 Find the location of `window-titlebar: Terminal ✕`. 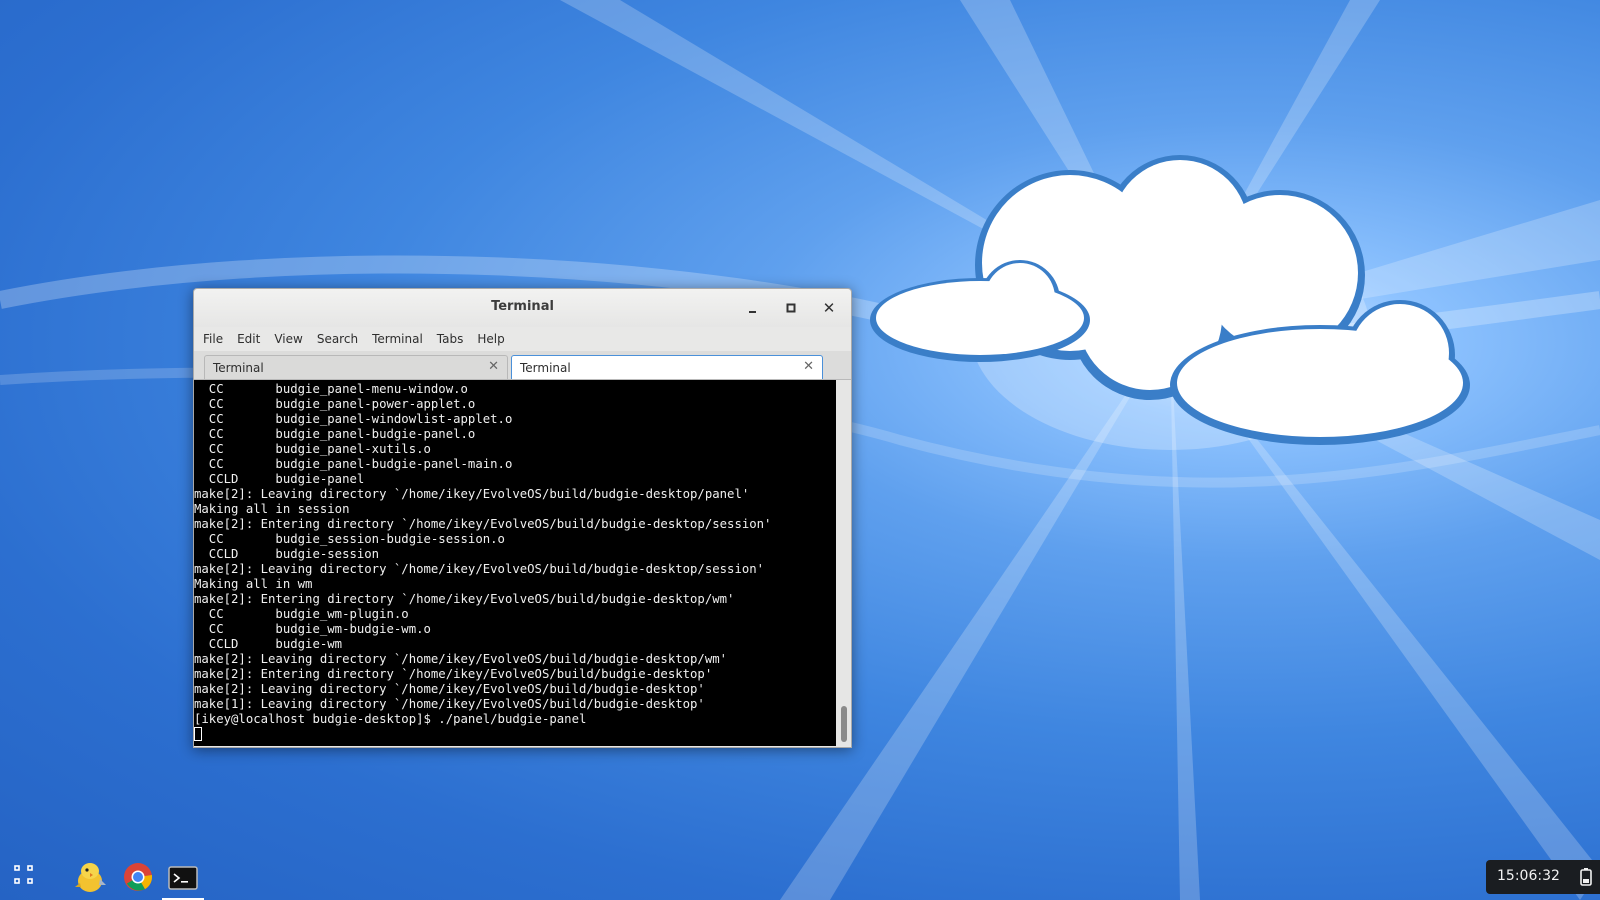

window-titlebar: Terminal ✕ is located at coordinates (522, 308).